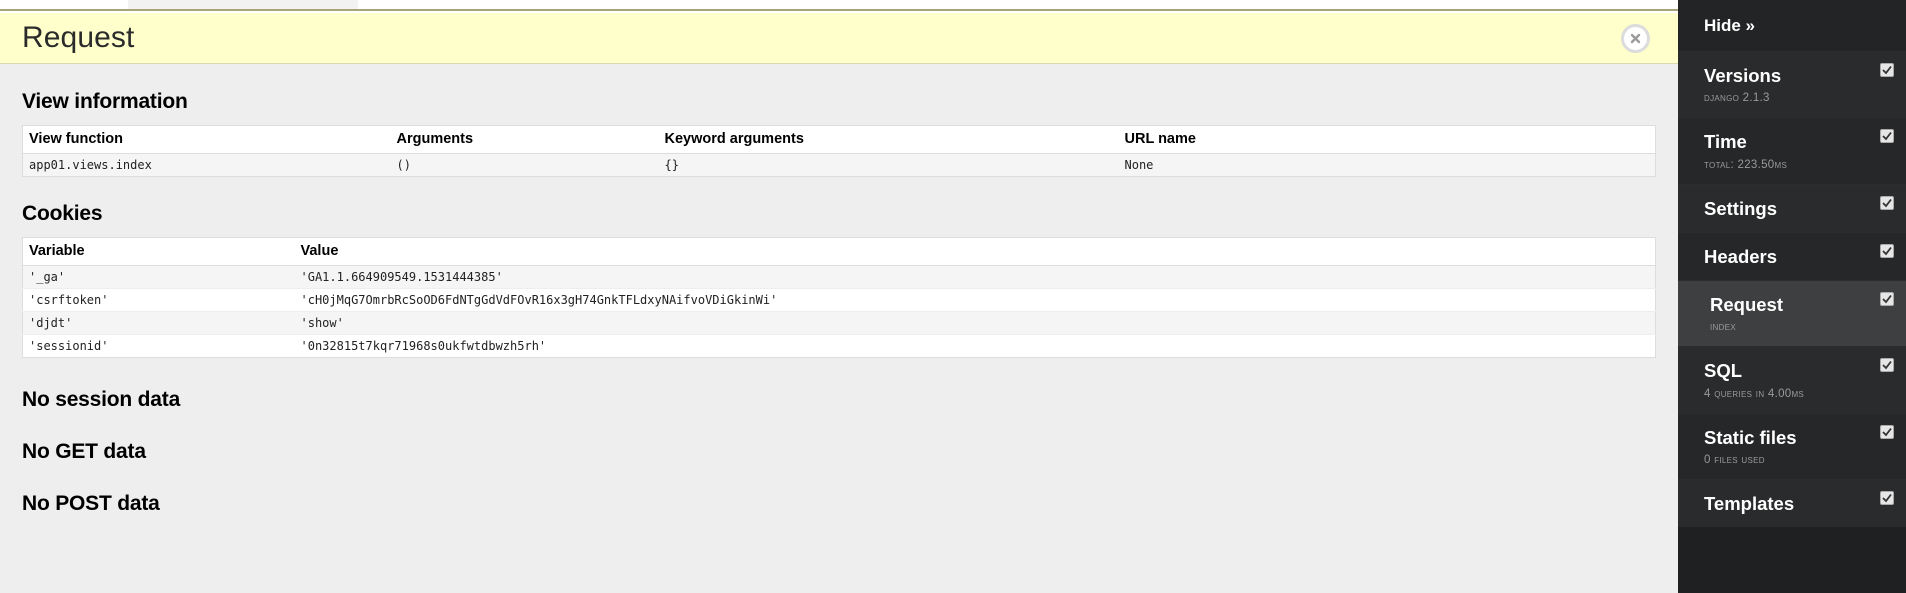  What do you see at coordinates (1754, 393) in the screenshot?
I see `toolbar-item-subtitle: 4 queries in 4.00ms` at bounding box center [1754, 393].